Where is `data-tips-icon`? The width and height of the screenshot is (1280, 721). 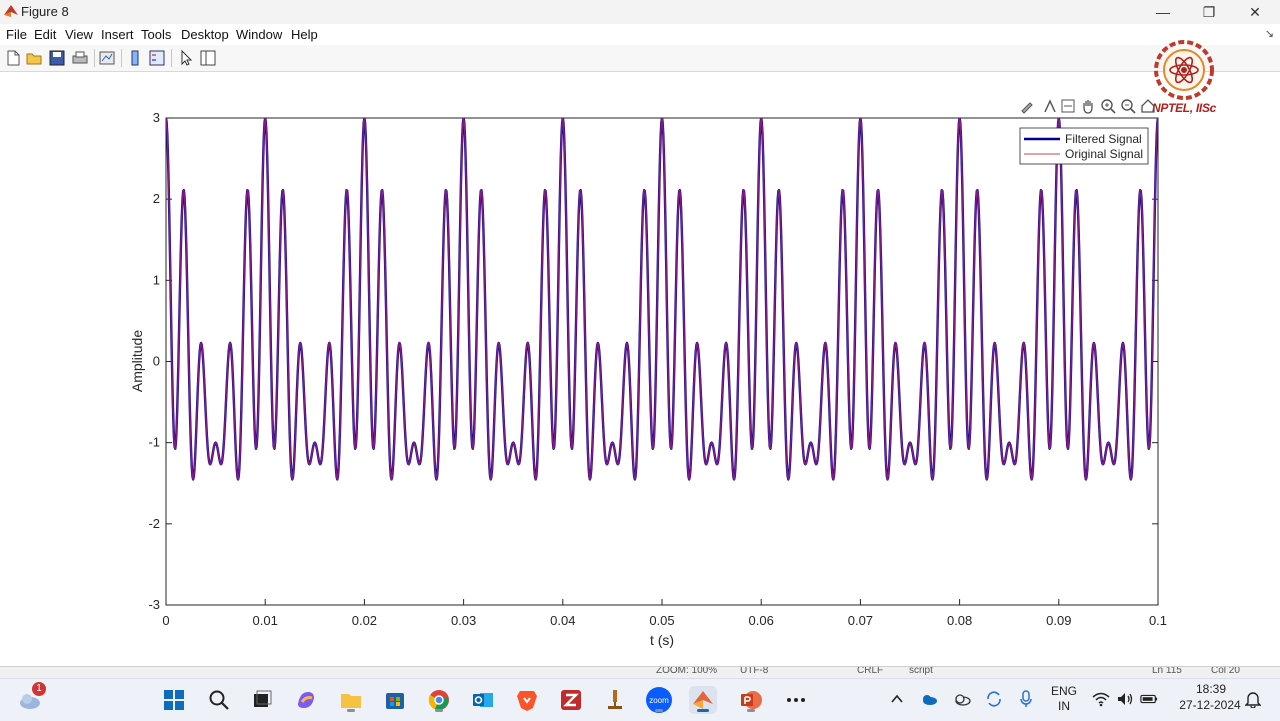 data-tips-icon is located at coordinates (1050, 106).